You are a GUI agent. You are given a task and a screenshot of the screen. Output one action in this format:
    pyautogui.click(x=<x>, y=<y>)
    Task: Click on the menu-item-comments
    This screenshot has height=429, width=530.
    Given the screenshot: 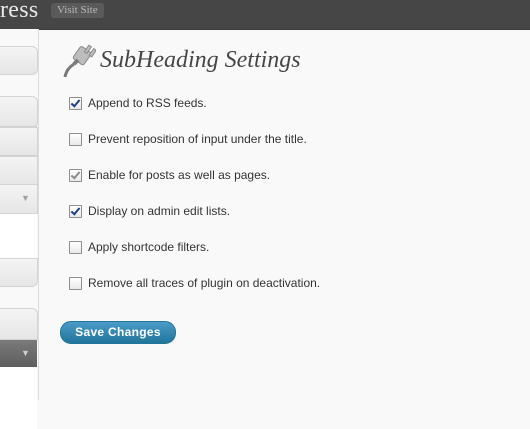 What is the action you would take?
    pyautogui.click(x=19, y=272)
    